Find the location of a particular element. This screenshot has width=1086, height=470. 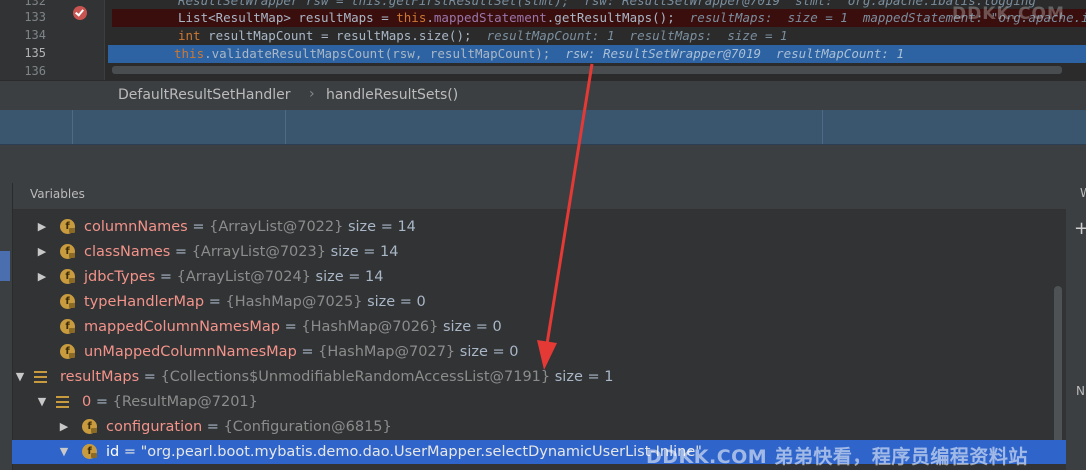

code-token: resultMapCount = resultMaps.size(); is located at coordinates (343, 35).